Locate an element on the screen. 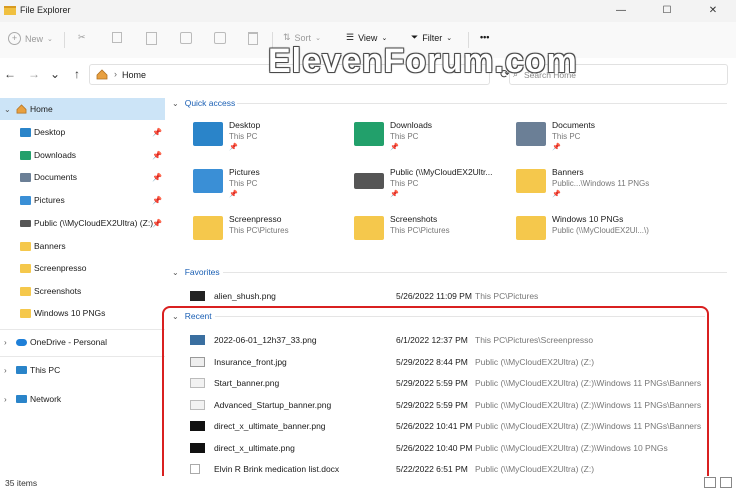 The width and height of the screenshot is (736, 491). share-button is located at coordinates (220, 38).